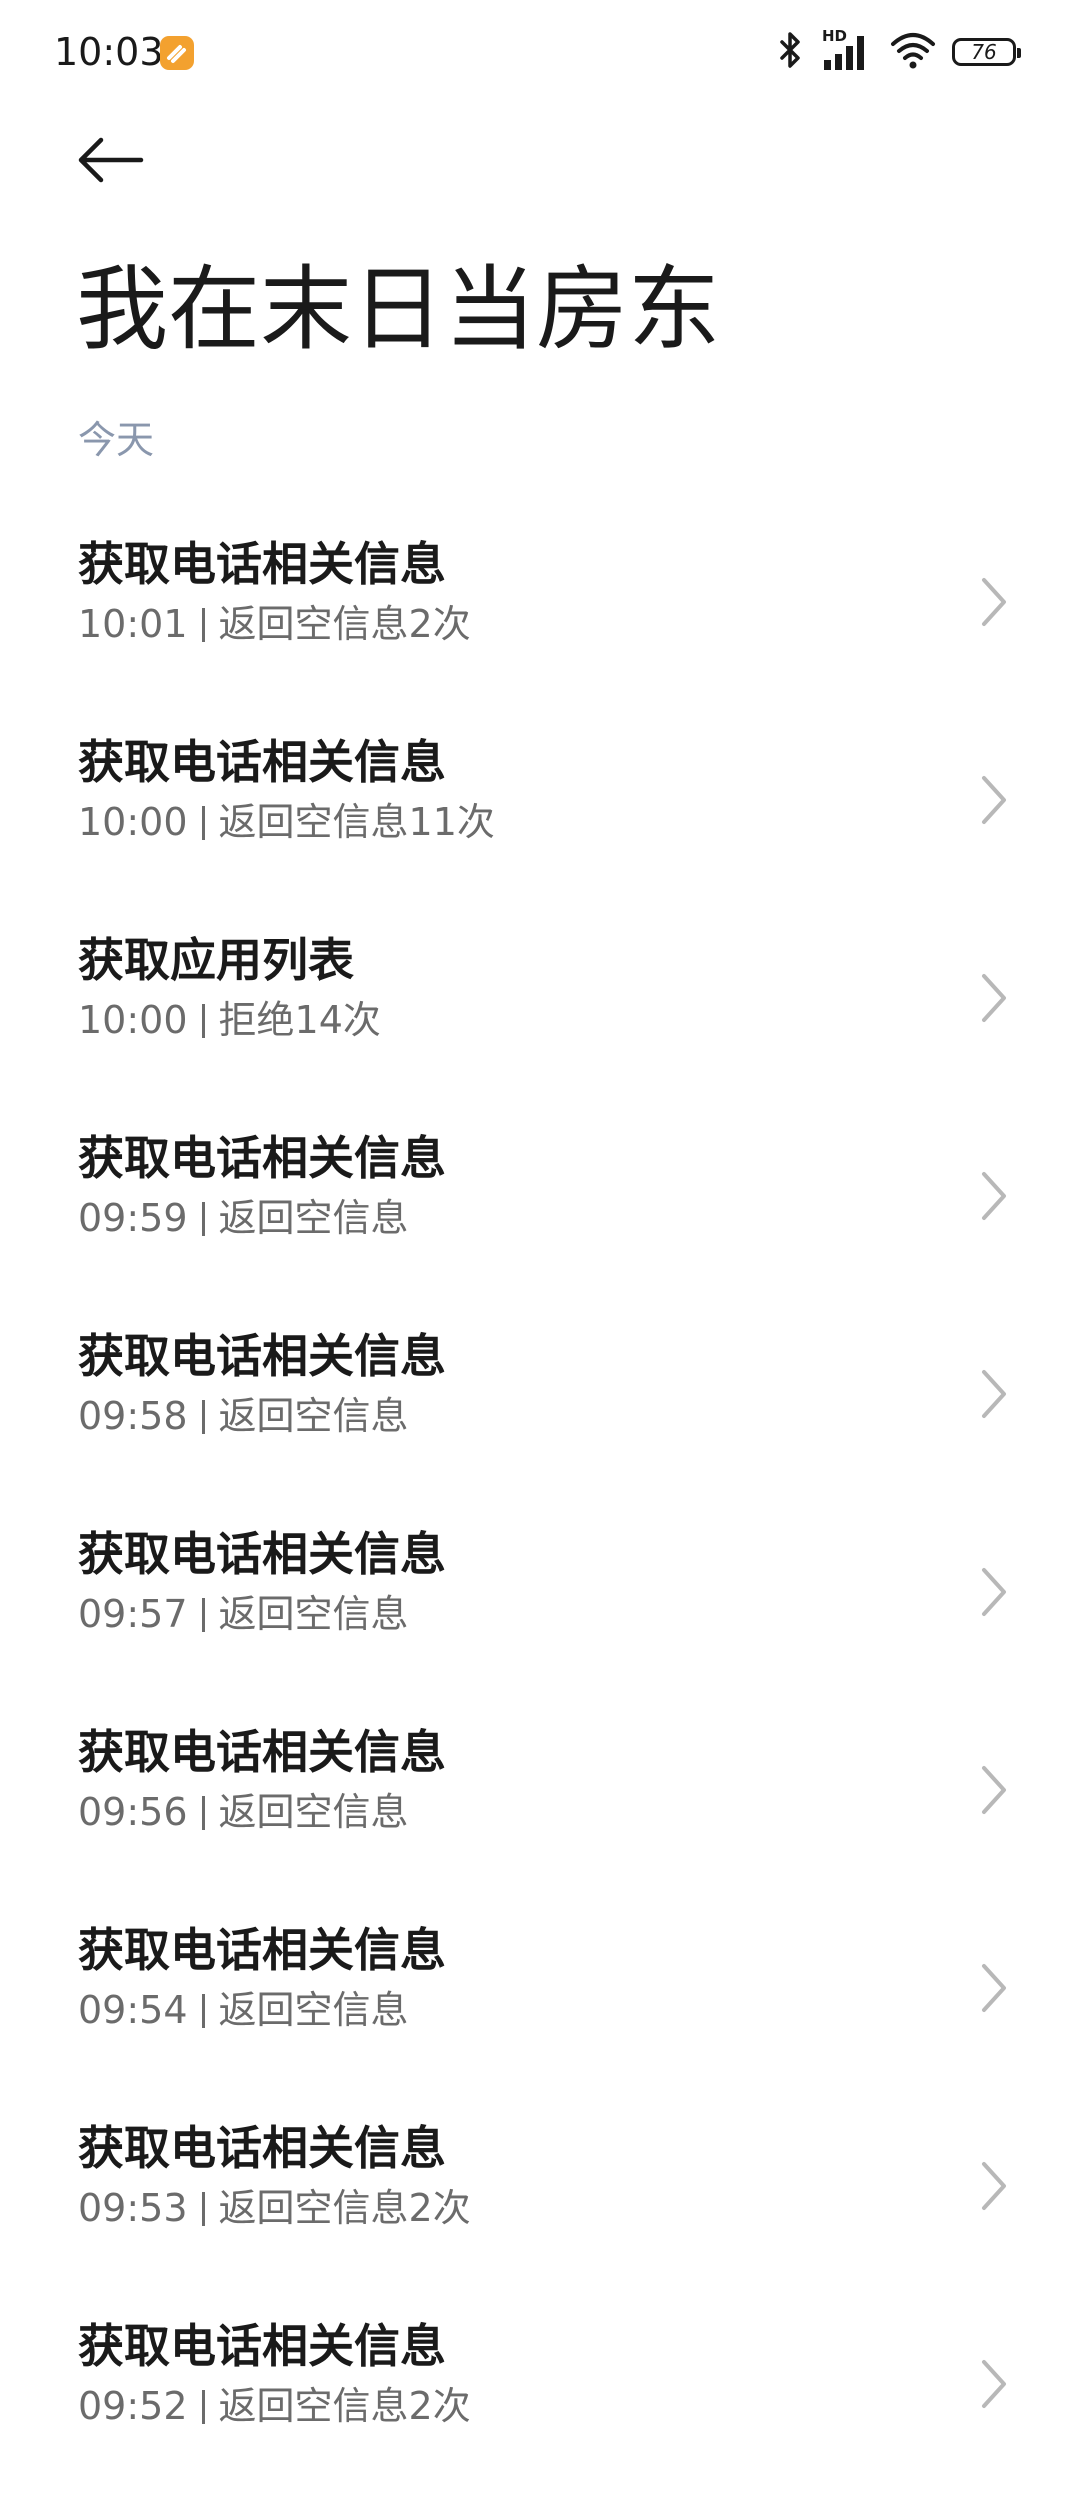 This screenshot has width=1080, height=2500. What do you see at coordinates (540, 619) in the screenshot?
I see `list-item: 获取电话相关信息 10:01 返回空信息2次` at bounding box center [540, 619].